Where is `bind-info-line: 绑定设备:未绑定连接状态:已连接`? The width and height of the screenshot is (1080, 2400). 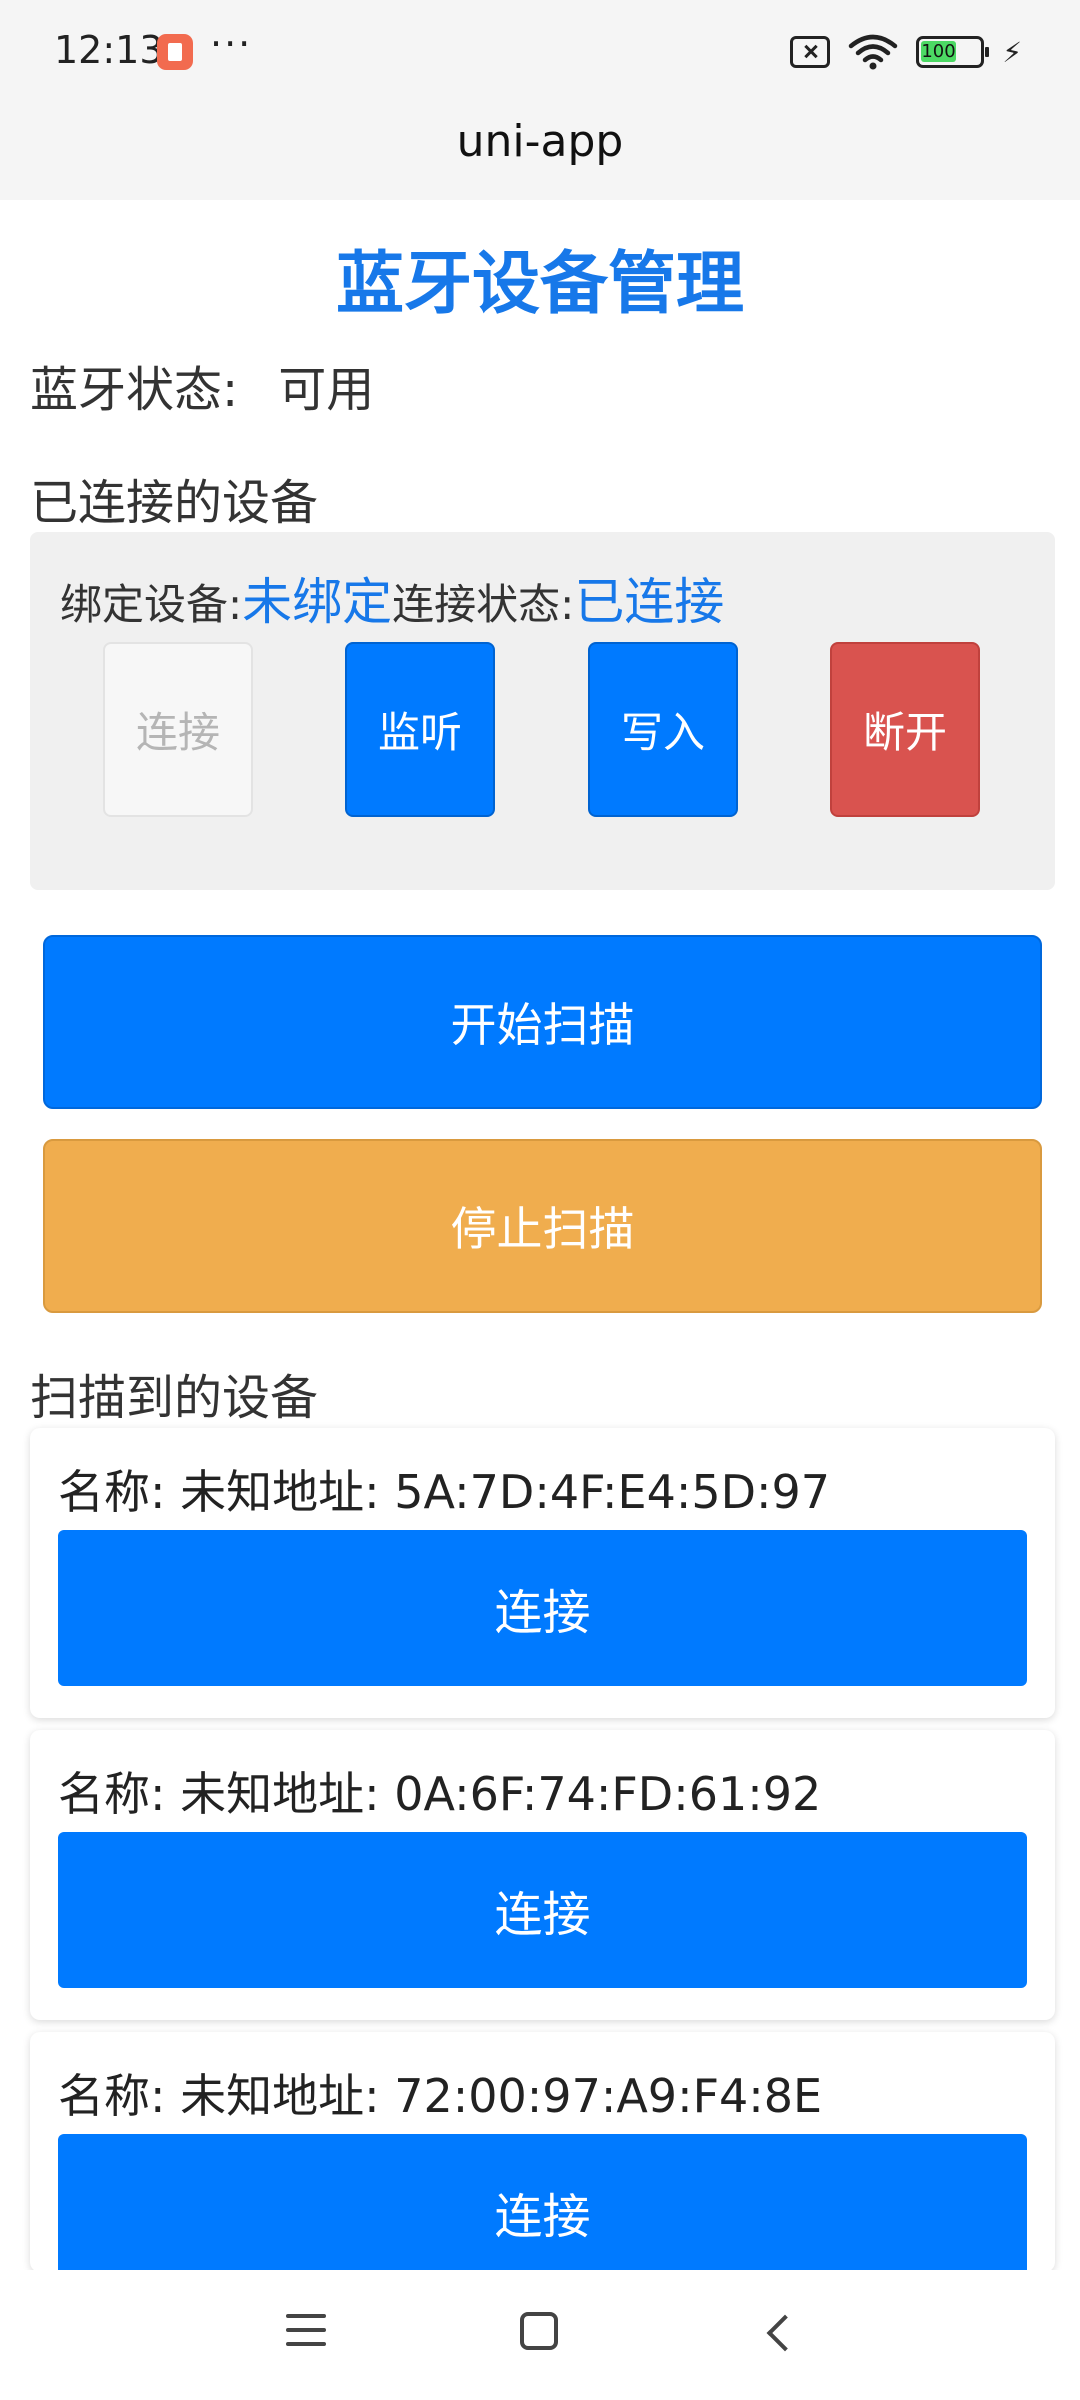
bind-info-line: 绑定设备:未绑定连接状态:已连接 is located at coordinates (392, 598).